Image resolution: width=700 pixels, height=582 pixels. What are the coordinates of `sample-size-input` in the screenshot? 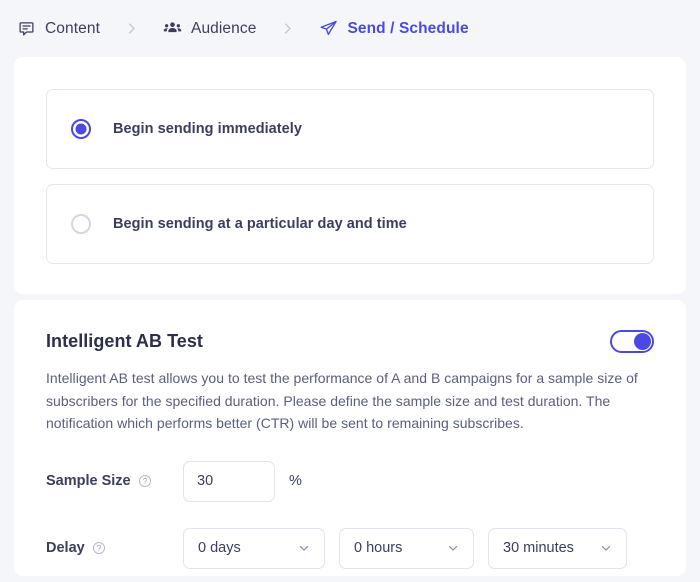 It's located at (229, 481).